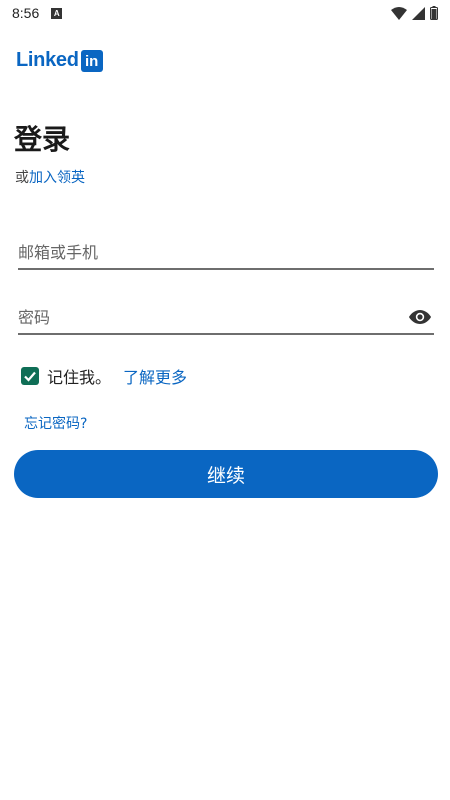 The height and width of the screenshot is (800, 450). What do you see at coordinates (57, 13) in the screenshot?
I see `a-notification-icon: A` at bounding box center [57, 13].